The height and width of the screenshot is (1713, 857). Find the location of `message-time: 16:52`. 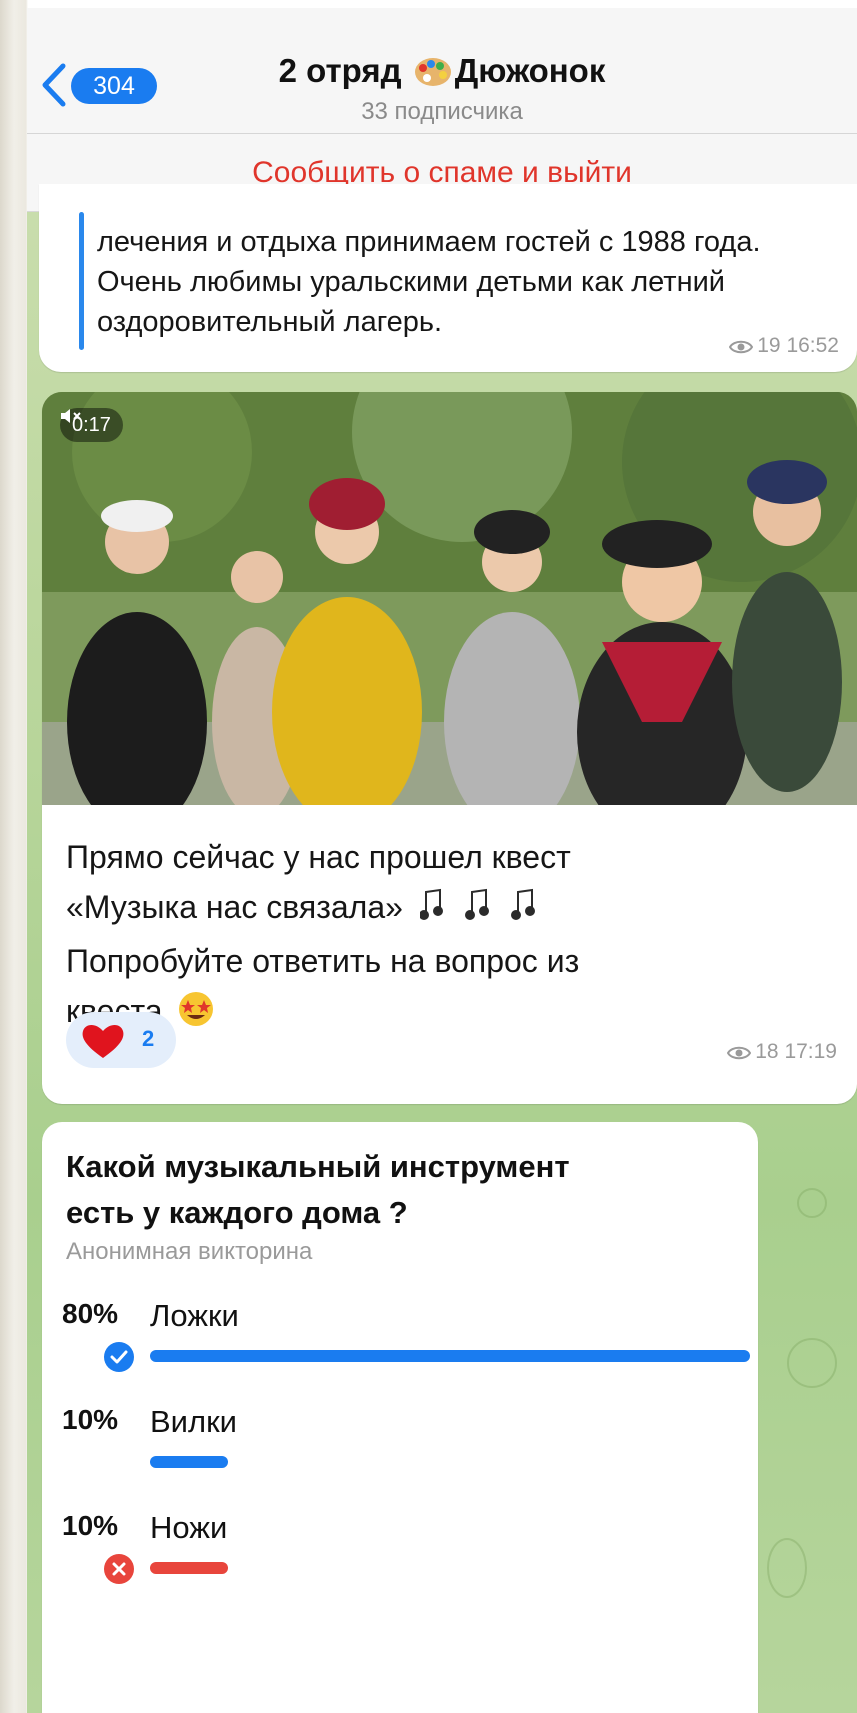

message-time: 16:52 is located at coordinates (812, 345).